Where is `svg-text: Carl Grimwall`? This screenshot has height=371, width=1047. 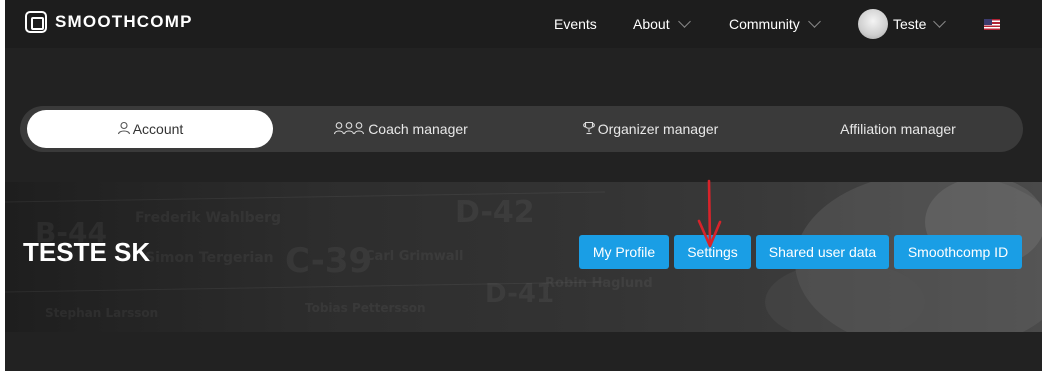 svg-text: Carl Grimwall is located at coordinates (414, 256).